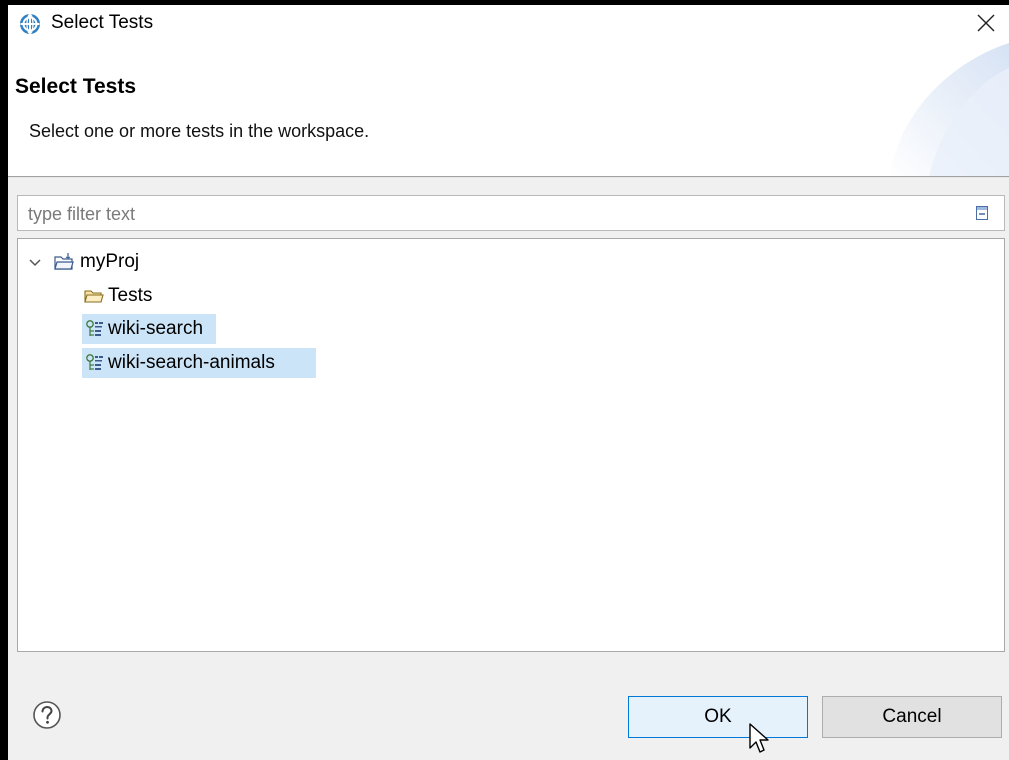 Image resolution: width=1009 pixels, height=760 pixels. Describe the element at coordinates (94, 296) in the screenshot. I see `folder-icon` at that location.